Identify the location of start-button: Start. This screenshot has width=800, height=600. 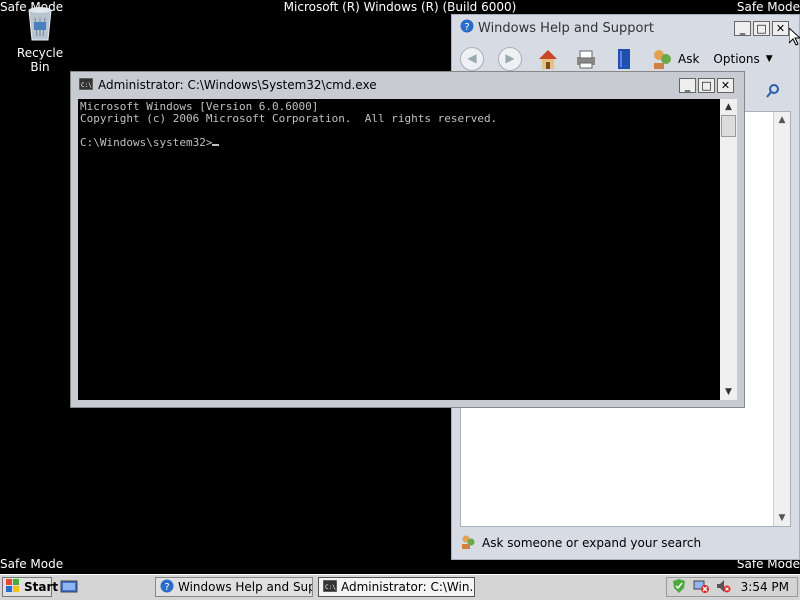
(30, 587).